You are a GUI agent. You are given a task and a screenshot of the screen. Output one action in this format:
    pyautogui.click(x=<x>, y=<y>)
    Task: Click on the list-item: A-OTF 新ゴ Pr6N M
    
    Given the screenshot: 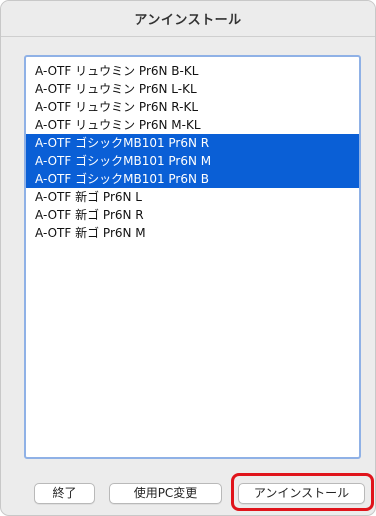 What is the action you would take?
    pyautogui.click(x=192, y=233)
    